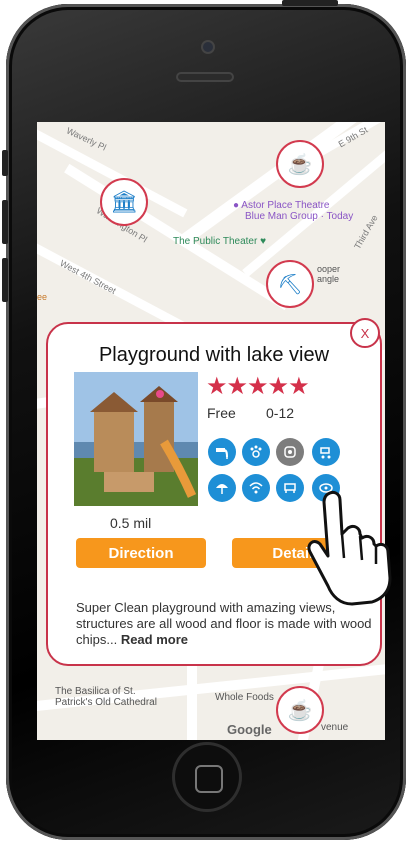 This screenshot has height=844, width=412. What do you see at coordinates (236, 205) in the screenshot?
I see `poi-pin-icon: ●` at bounding box center [236, 205].